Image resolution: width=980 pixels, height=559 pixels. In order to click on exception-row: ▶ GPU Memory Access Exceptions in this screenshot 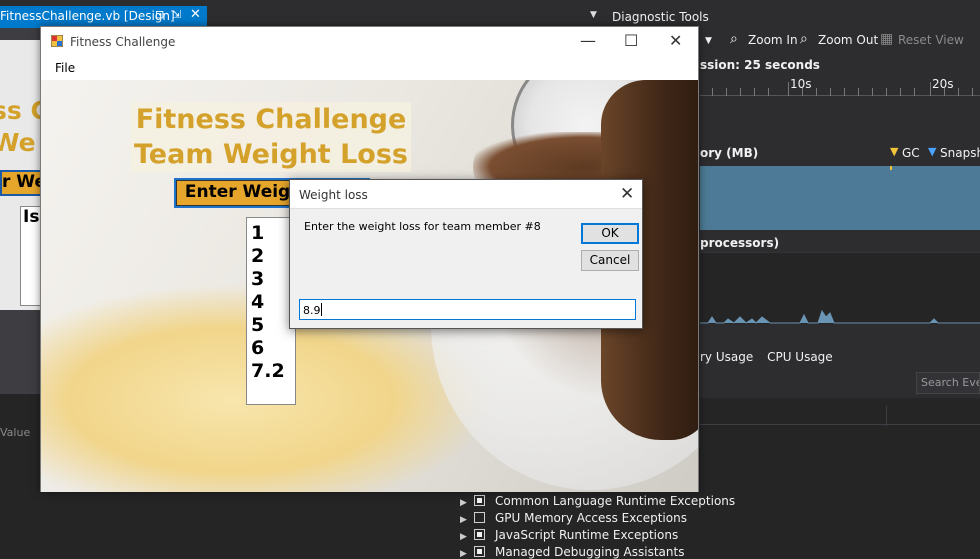, I will do `click(573, 518)`.